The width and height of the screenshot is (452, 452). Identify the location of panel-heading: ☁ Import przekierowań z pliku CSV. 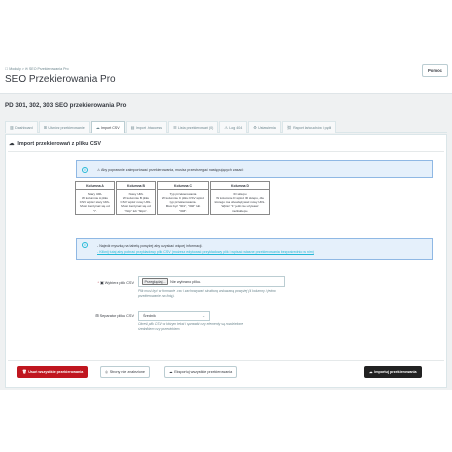
(55, 144).